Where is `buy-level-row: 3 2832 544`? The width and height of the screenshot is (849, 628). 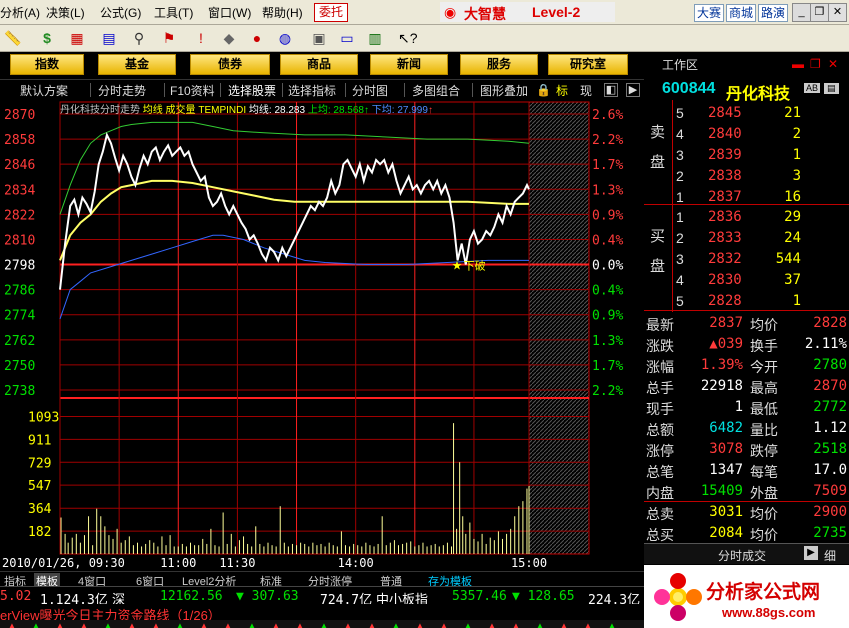 buy-level-row: 3 2832 544 is located at coordinates (746, 258).